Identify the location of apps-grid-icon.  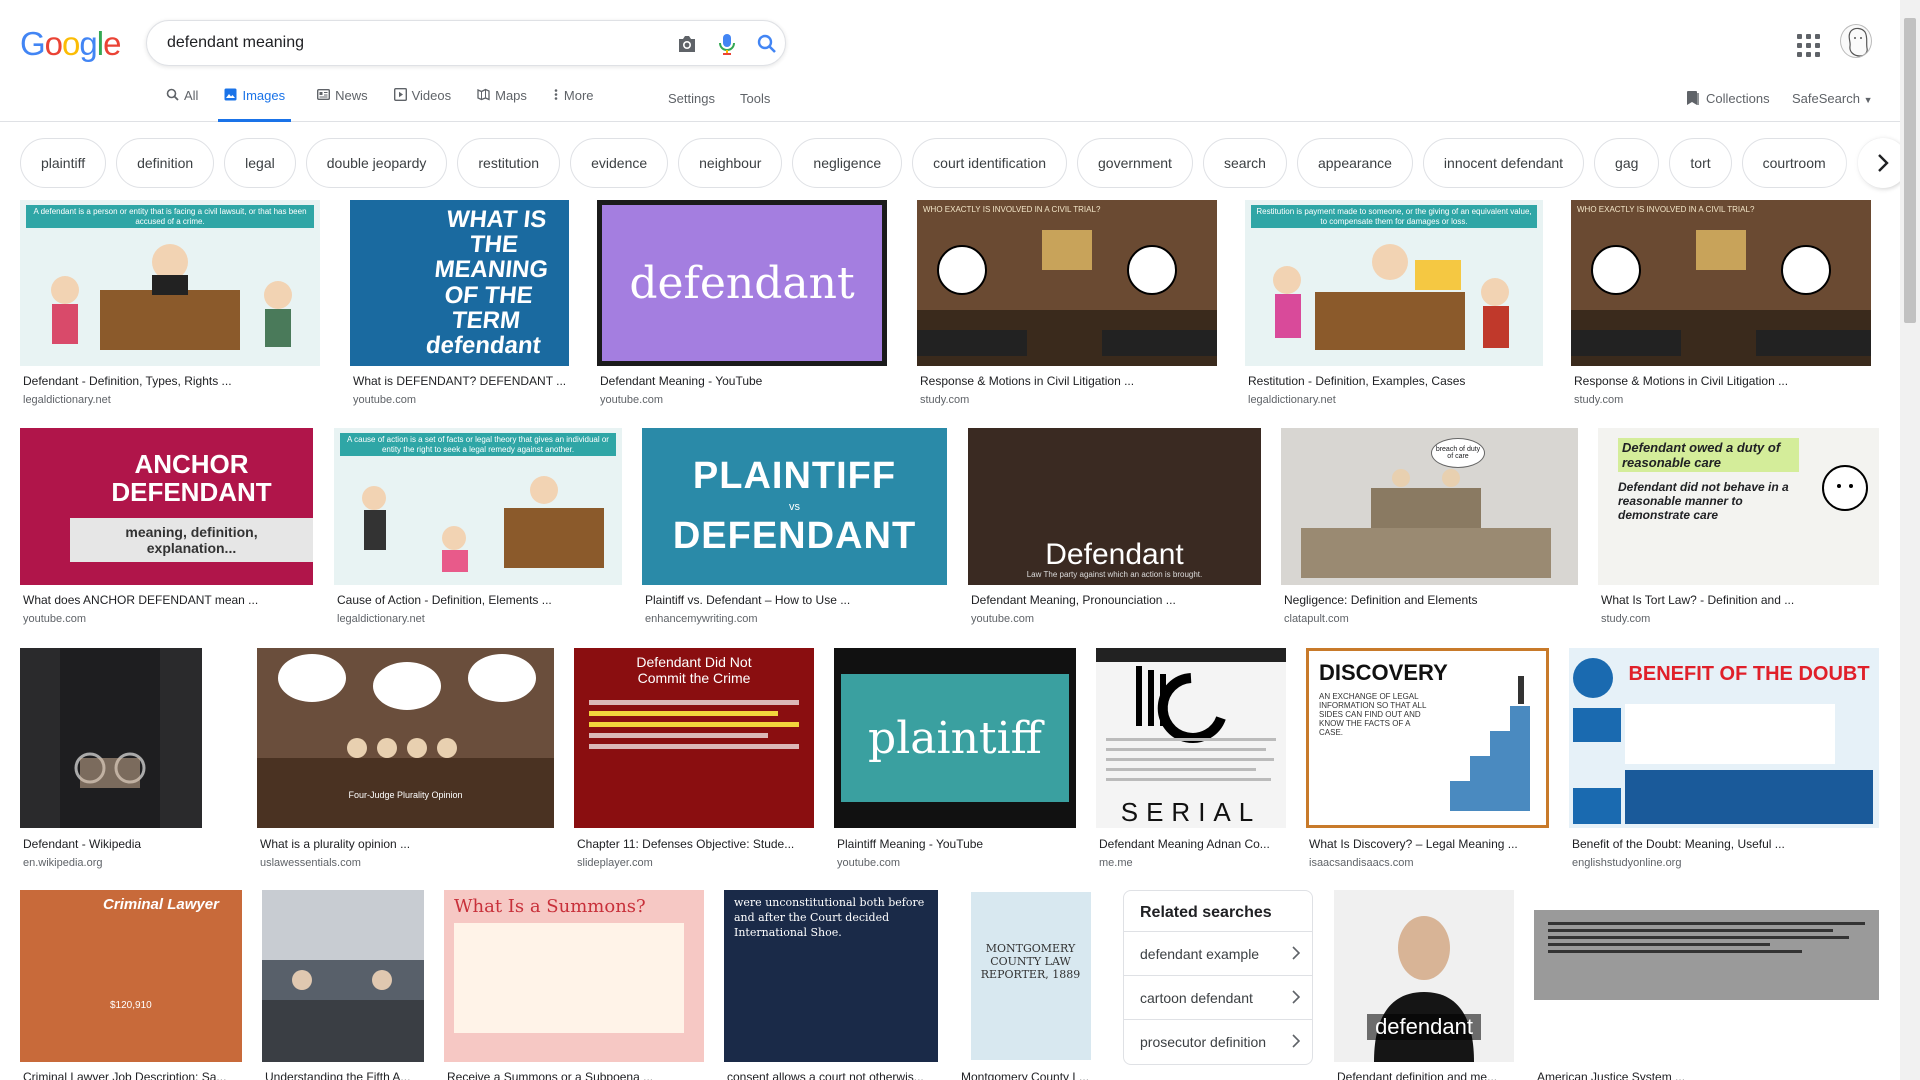
(1807, 44).